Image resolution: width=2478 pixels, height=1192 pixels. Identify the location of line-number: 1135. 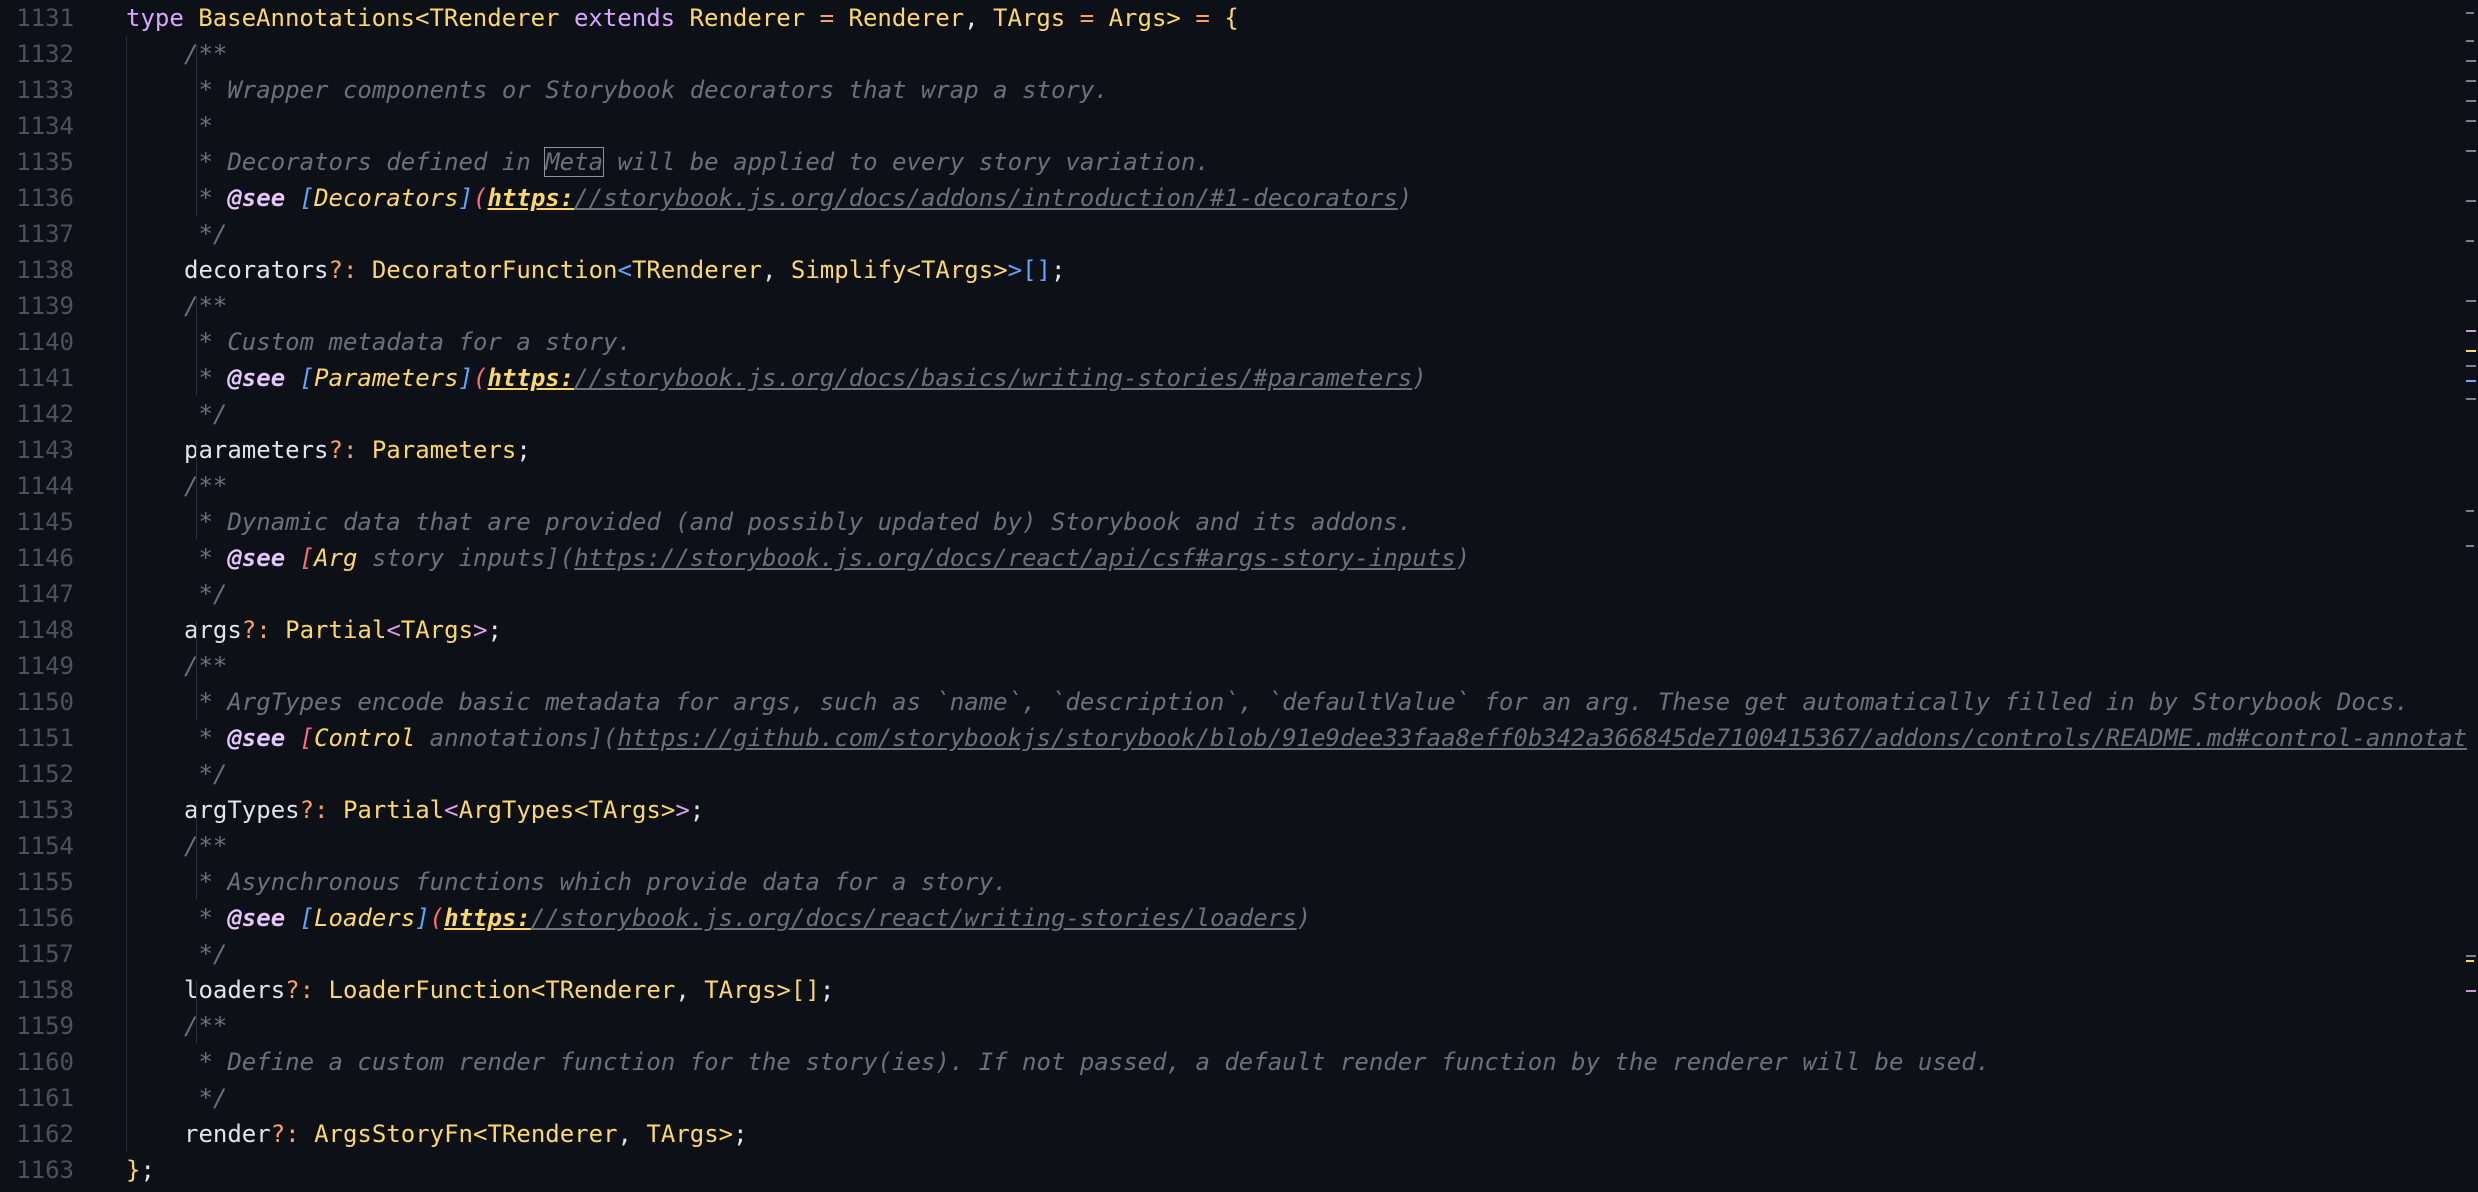
(45, 162).